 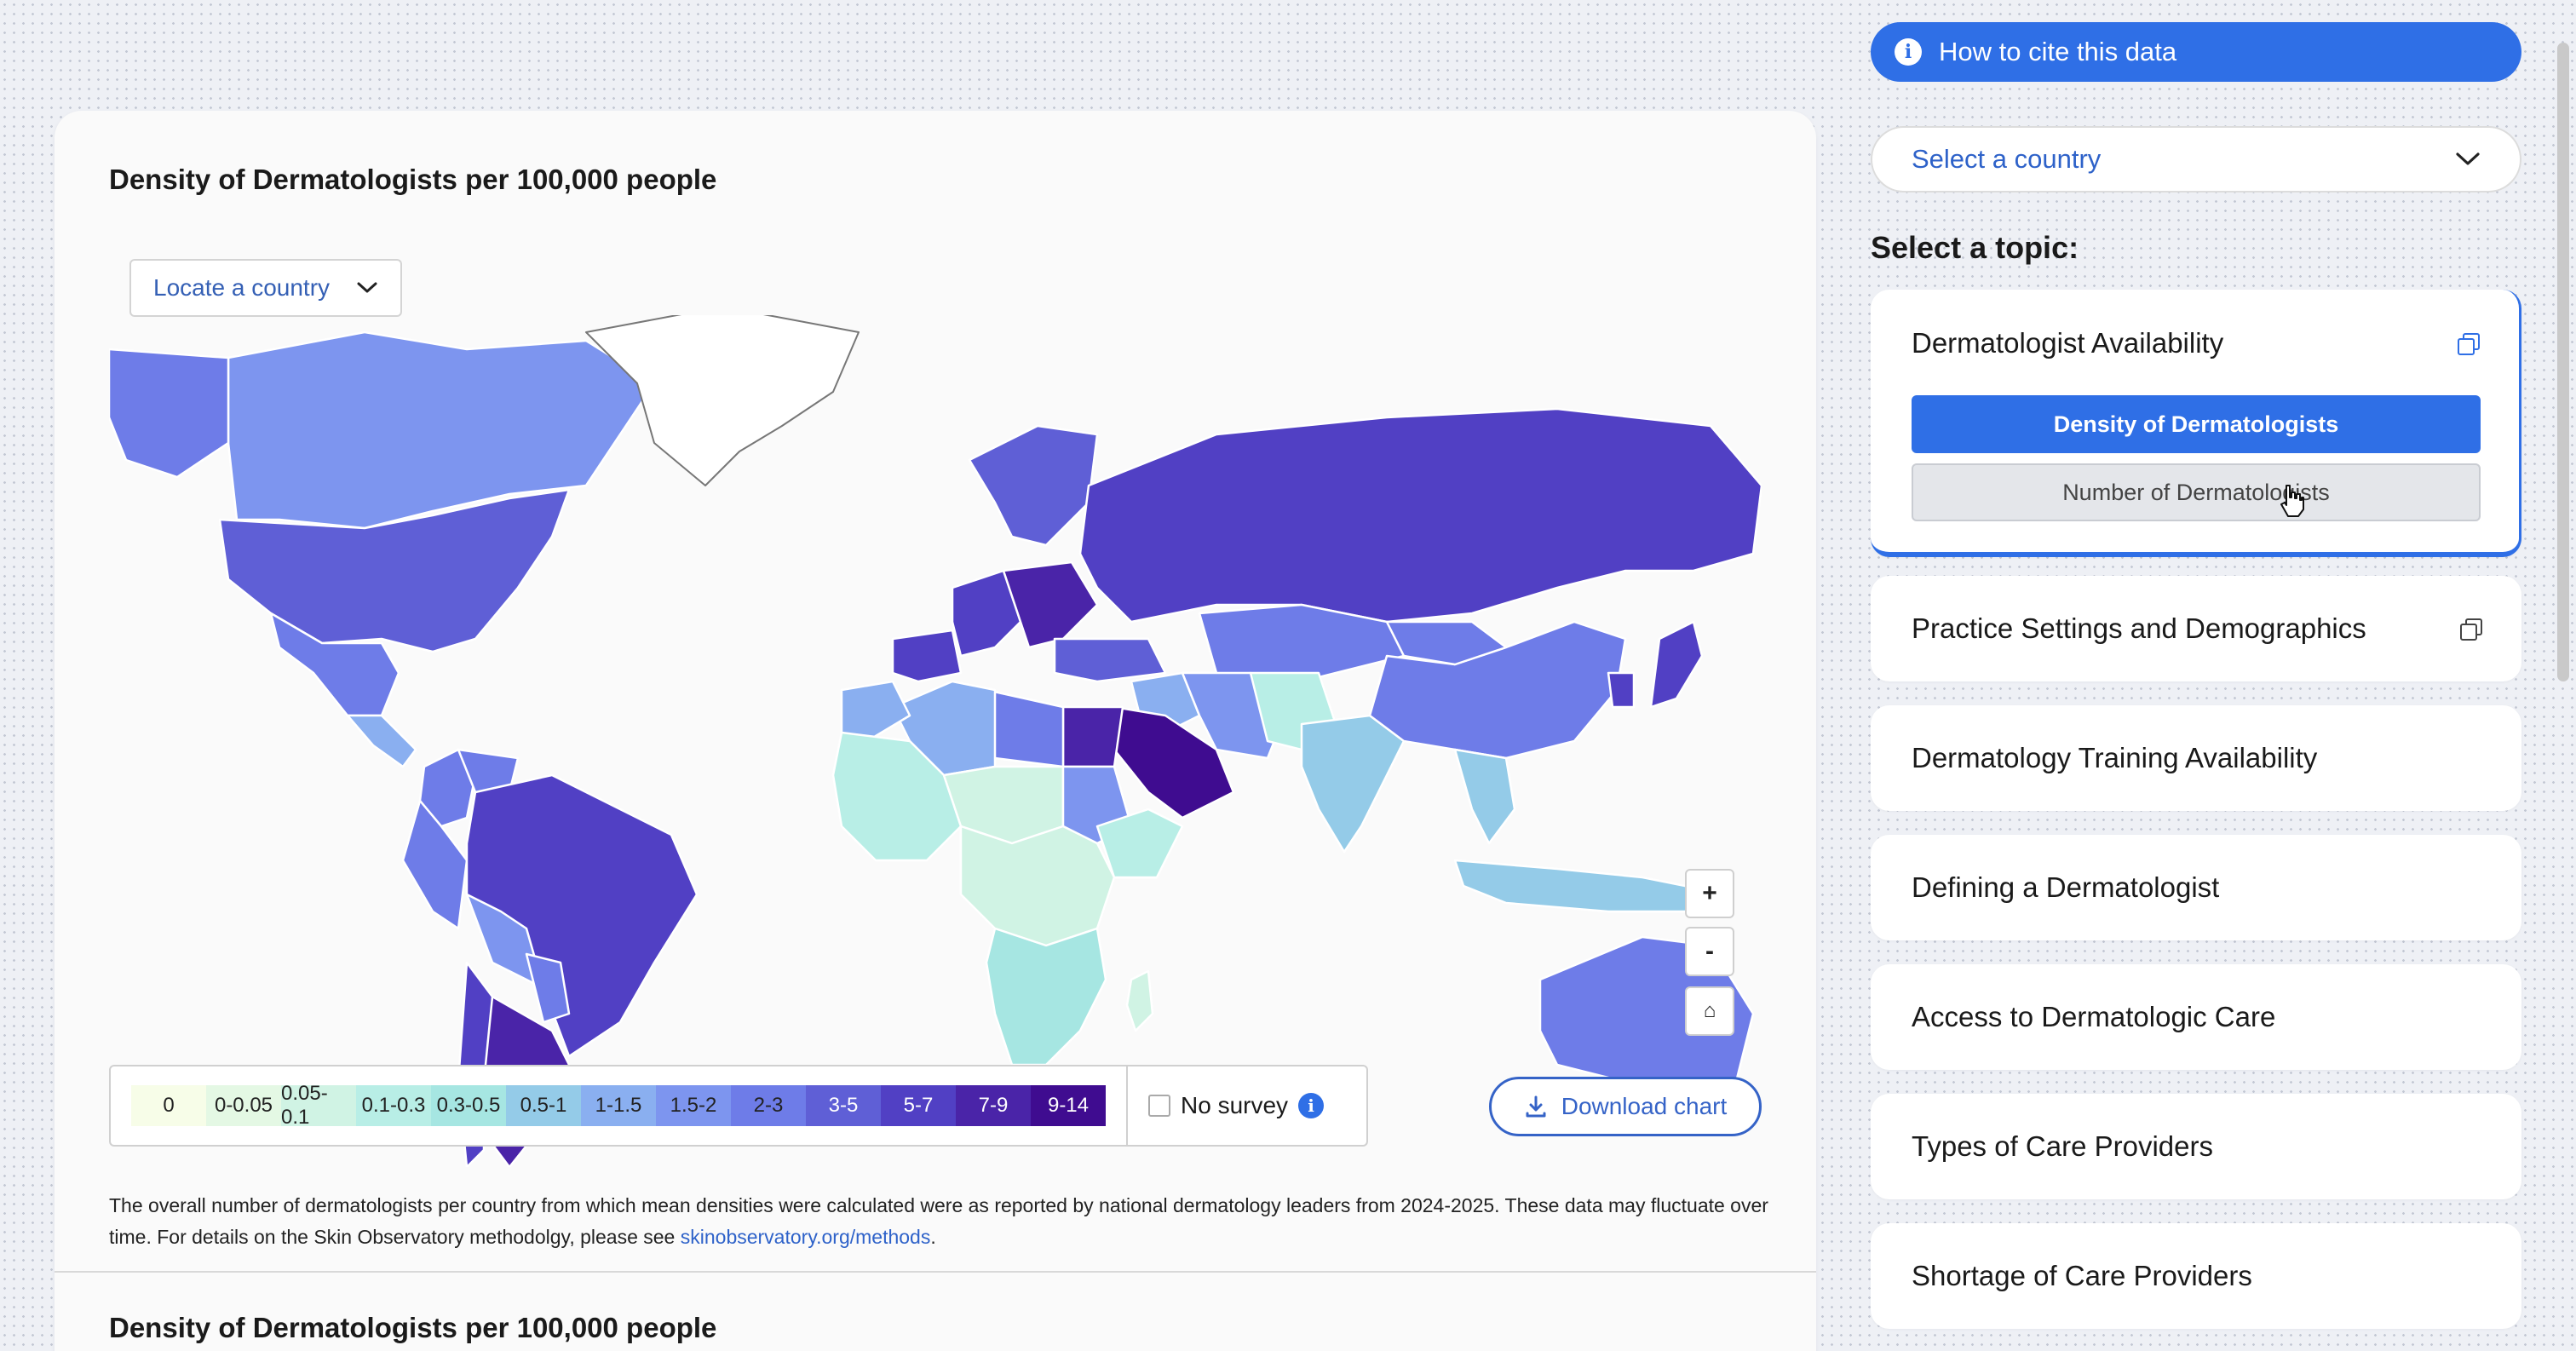 What do you see at coordinates (844, 1106) in the screenshot?
I see `legend-bin: 3-5` at bounding box center [844, 1106].